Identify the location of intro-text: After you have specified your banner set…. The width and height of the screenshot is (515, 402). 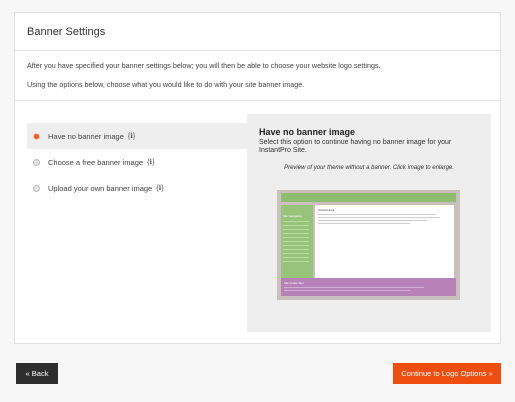
(257, 70).